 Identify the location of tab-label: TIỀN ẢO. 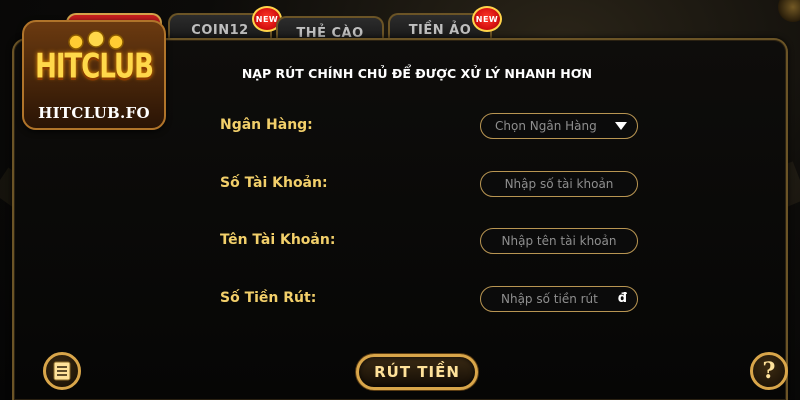
(440, 30).